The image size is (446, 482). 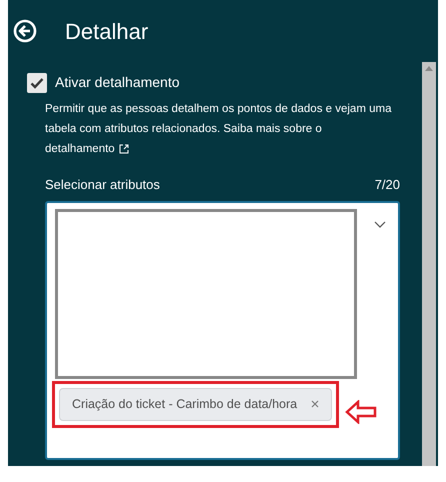 I want to click on chevron-down-icon, so click(x=380, y=224).